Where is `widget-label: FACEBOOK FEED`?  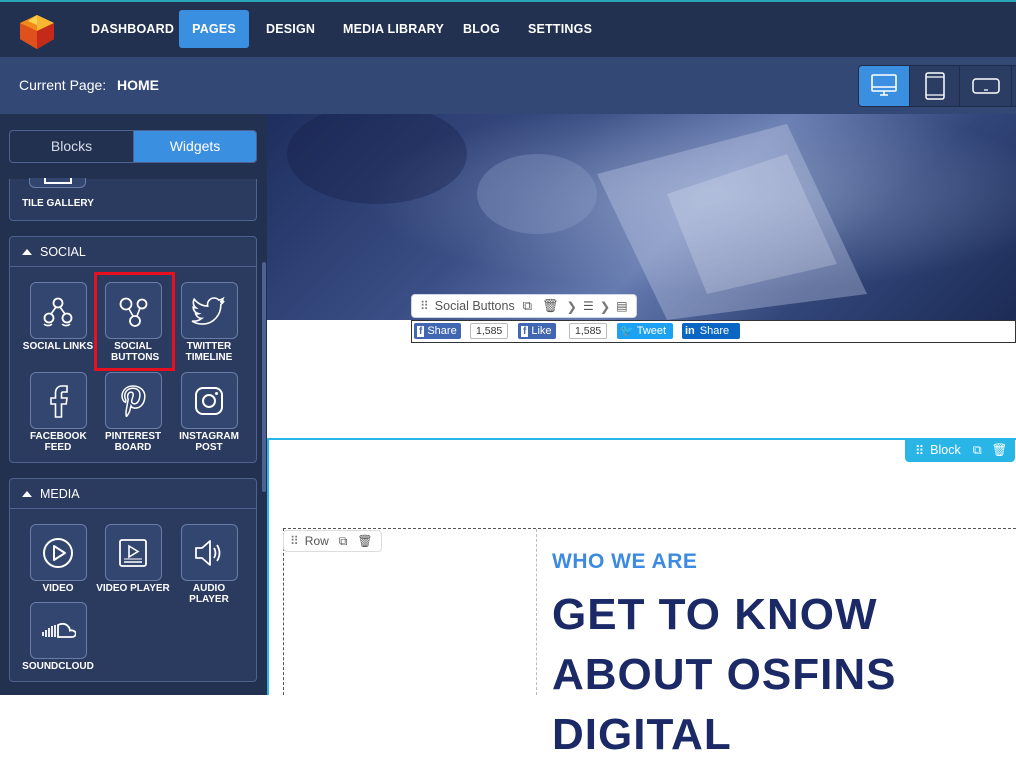 widget-label: FACEBOOK FEED is located at coordinates (58, 442).